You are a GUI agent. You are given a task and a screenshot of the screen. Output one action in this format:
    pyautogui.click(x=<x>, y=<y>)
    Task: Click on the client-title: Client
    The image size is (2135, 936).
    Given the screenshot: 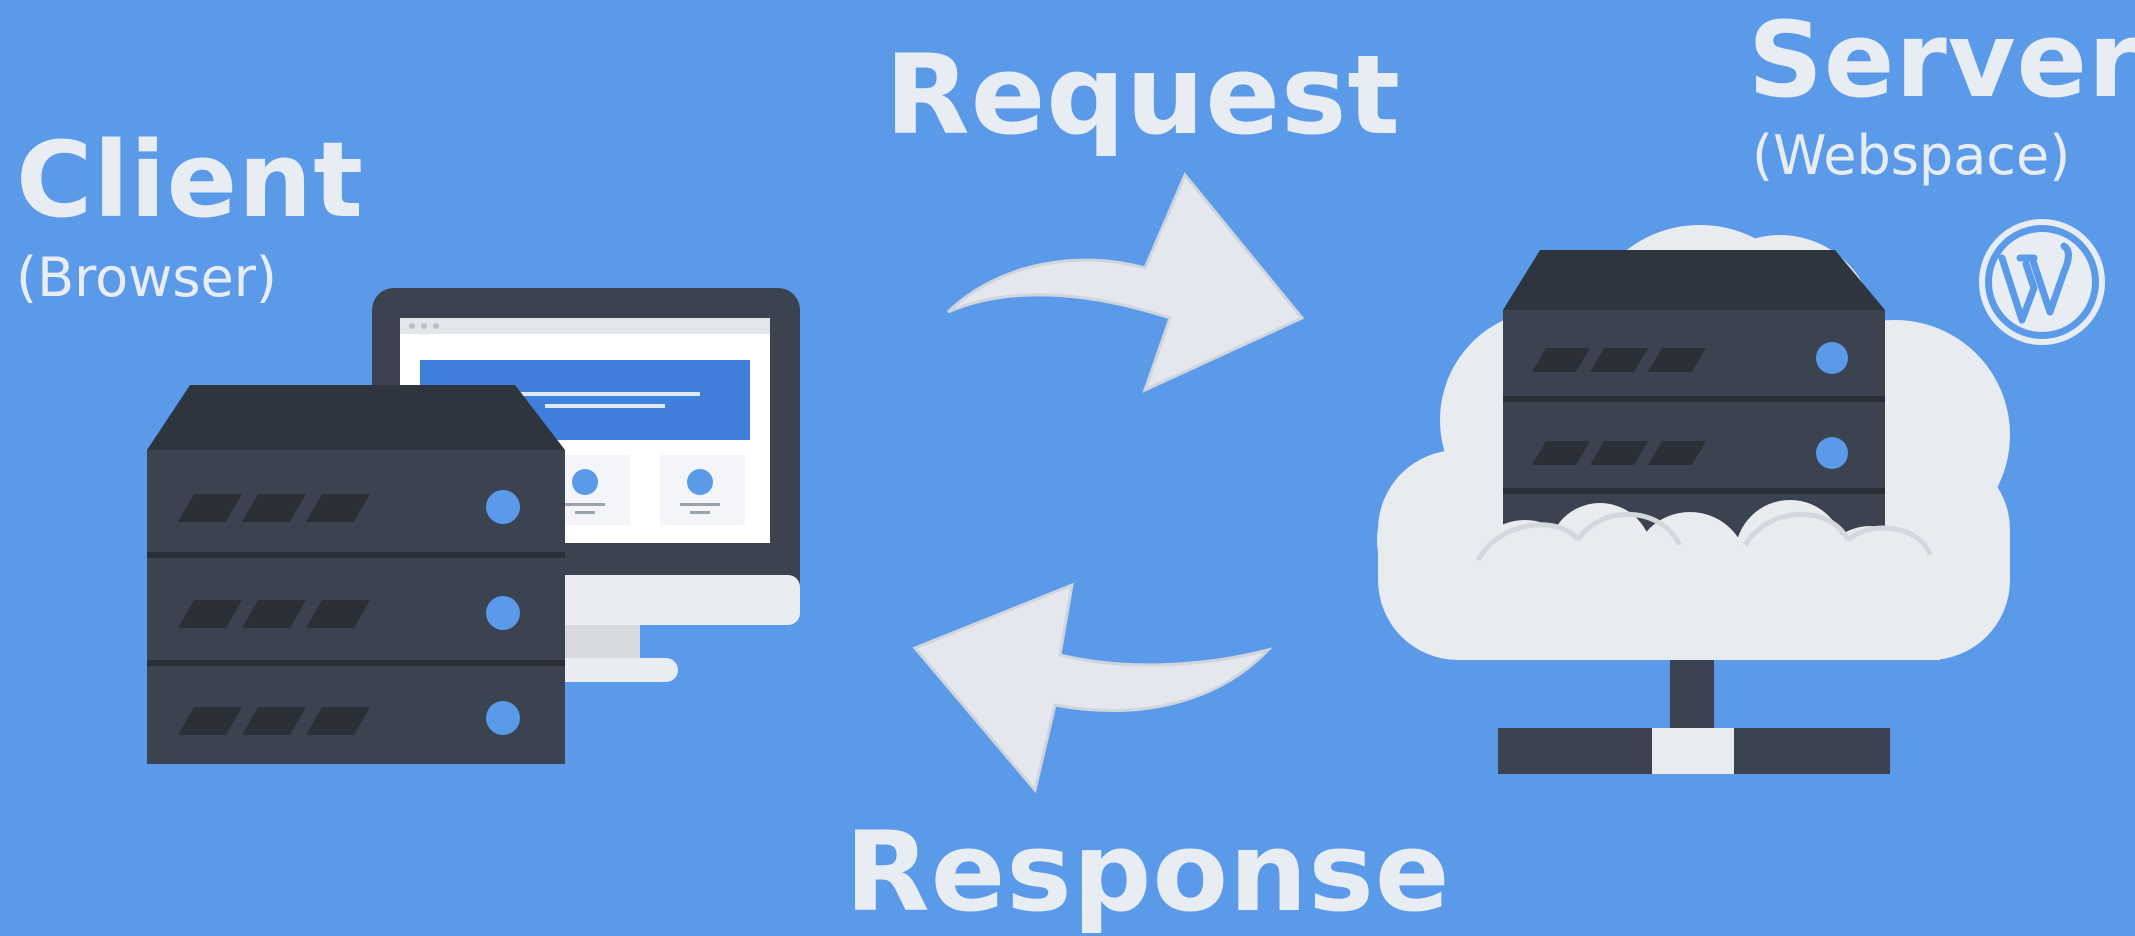 What is the action you would take?
    pyautogui.click(x=190, y=180)
    